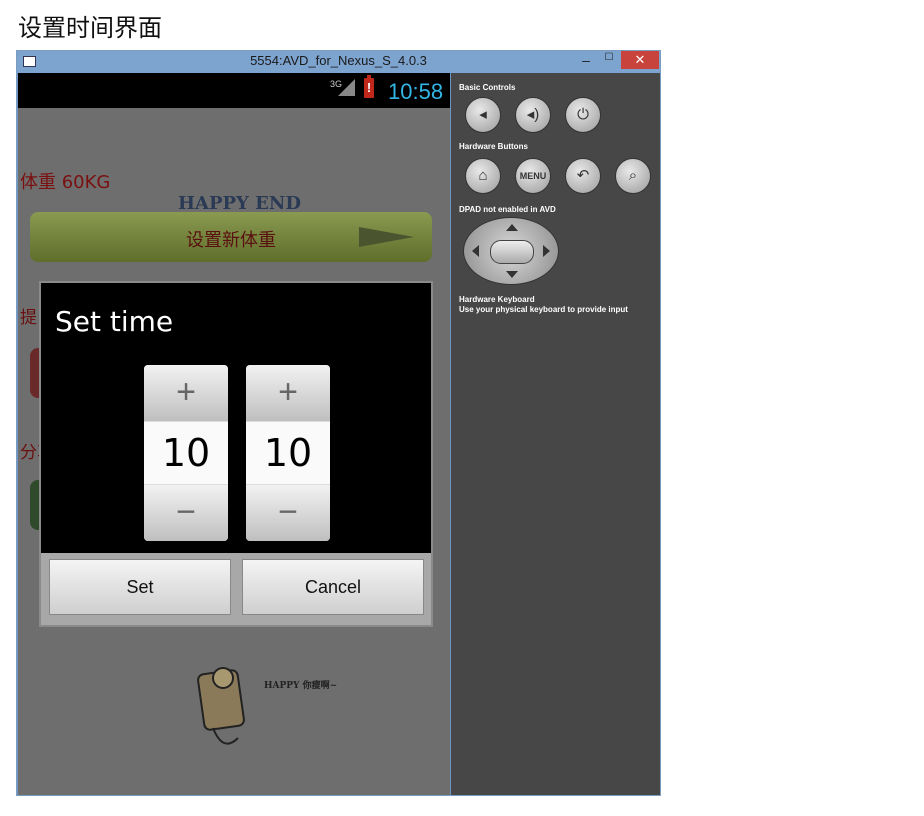  I want to click on hour-decrement-button: −, so click(186, 513).